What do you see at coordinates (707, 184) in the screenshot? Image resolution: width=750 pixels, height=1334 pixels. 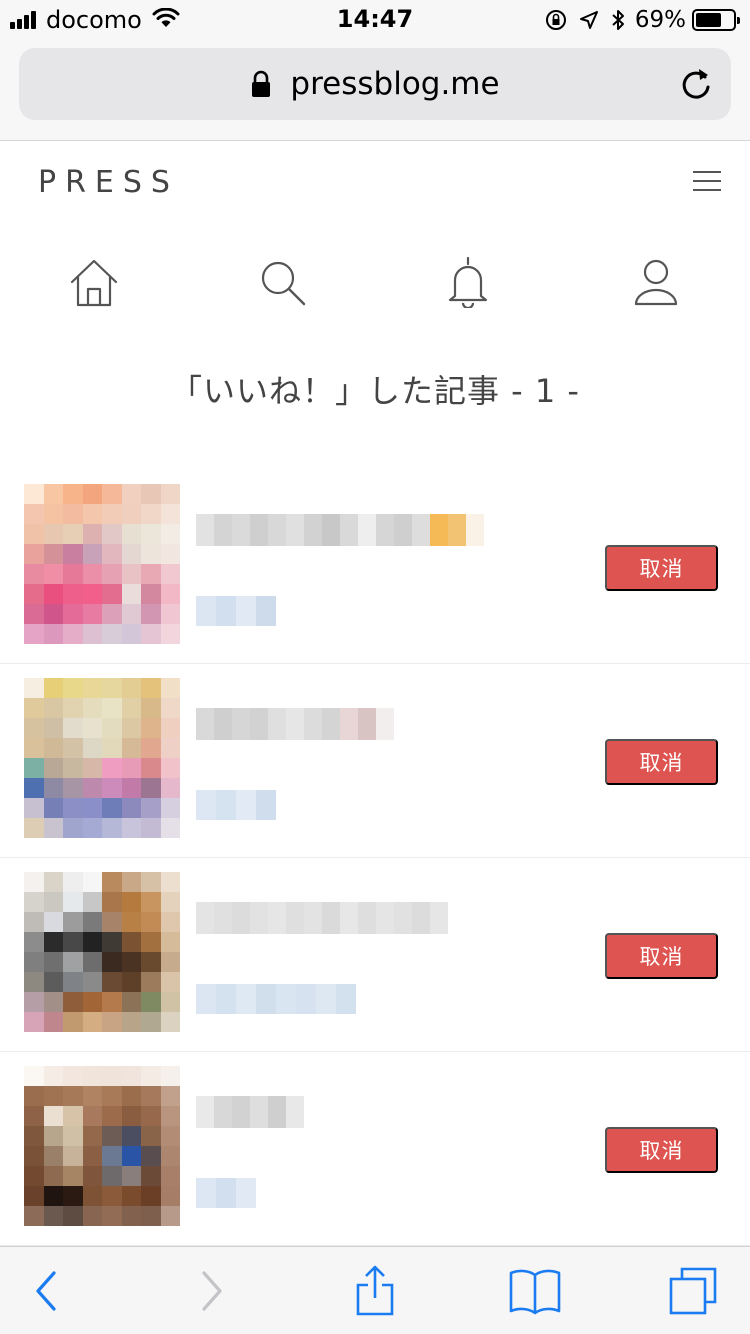 I see `hamburger-menu-icon` at bounding box center [707, 184].